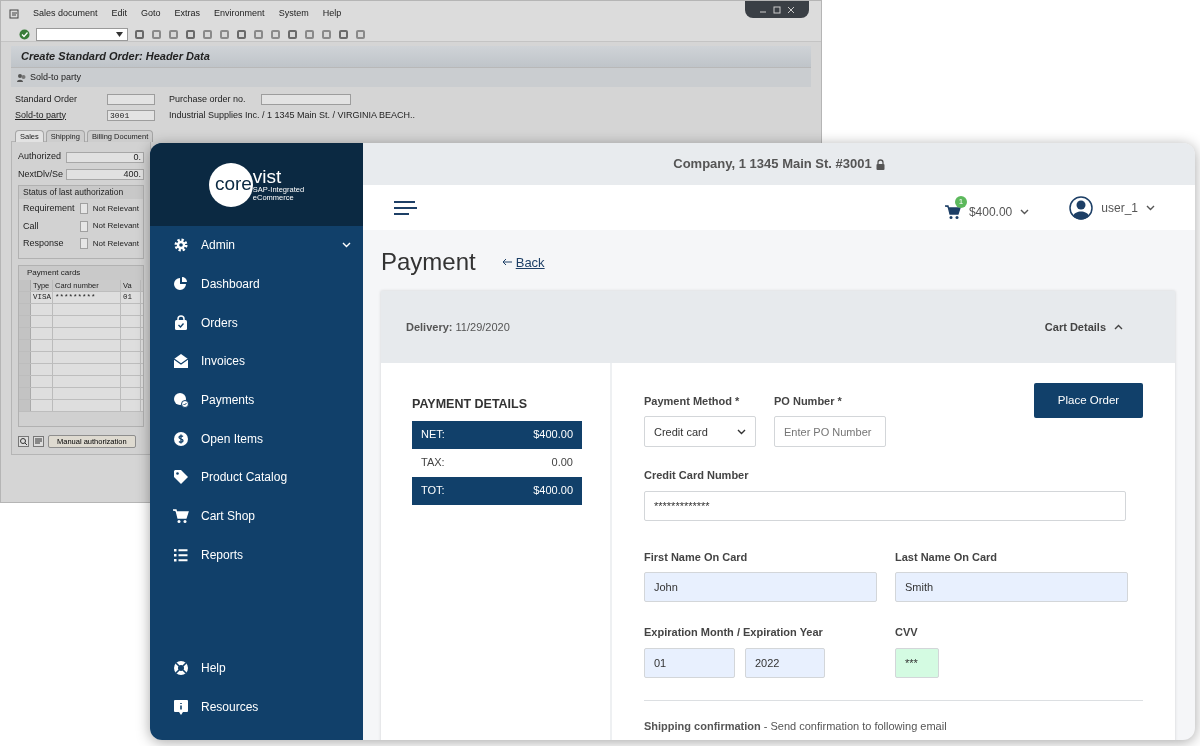  What do you see at coordinates (1083, 327) in the screenshot?
I see `cart-details-toggle: Cart Details` at bounding box center [1083, 327].